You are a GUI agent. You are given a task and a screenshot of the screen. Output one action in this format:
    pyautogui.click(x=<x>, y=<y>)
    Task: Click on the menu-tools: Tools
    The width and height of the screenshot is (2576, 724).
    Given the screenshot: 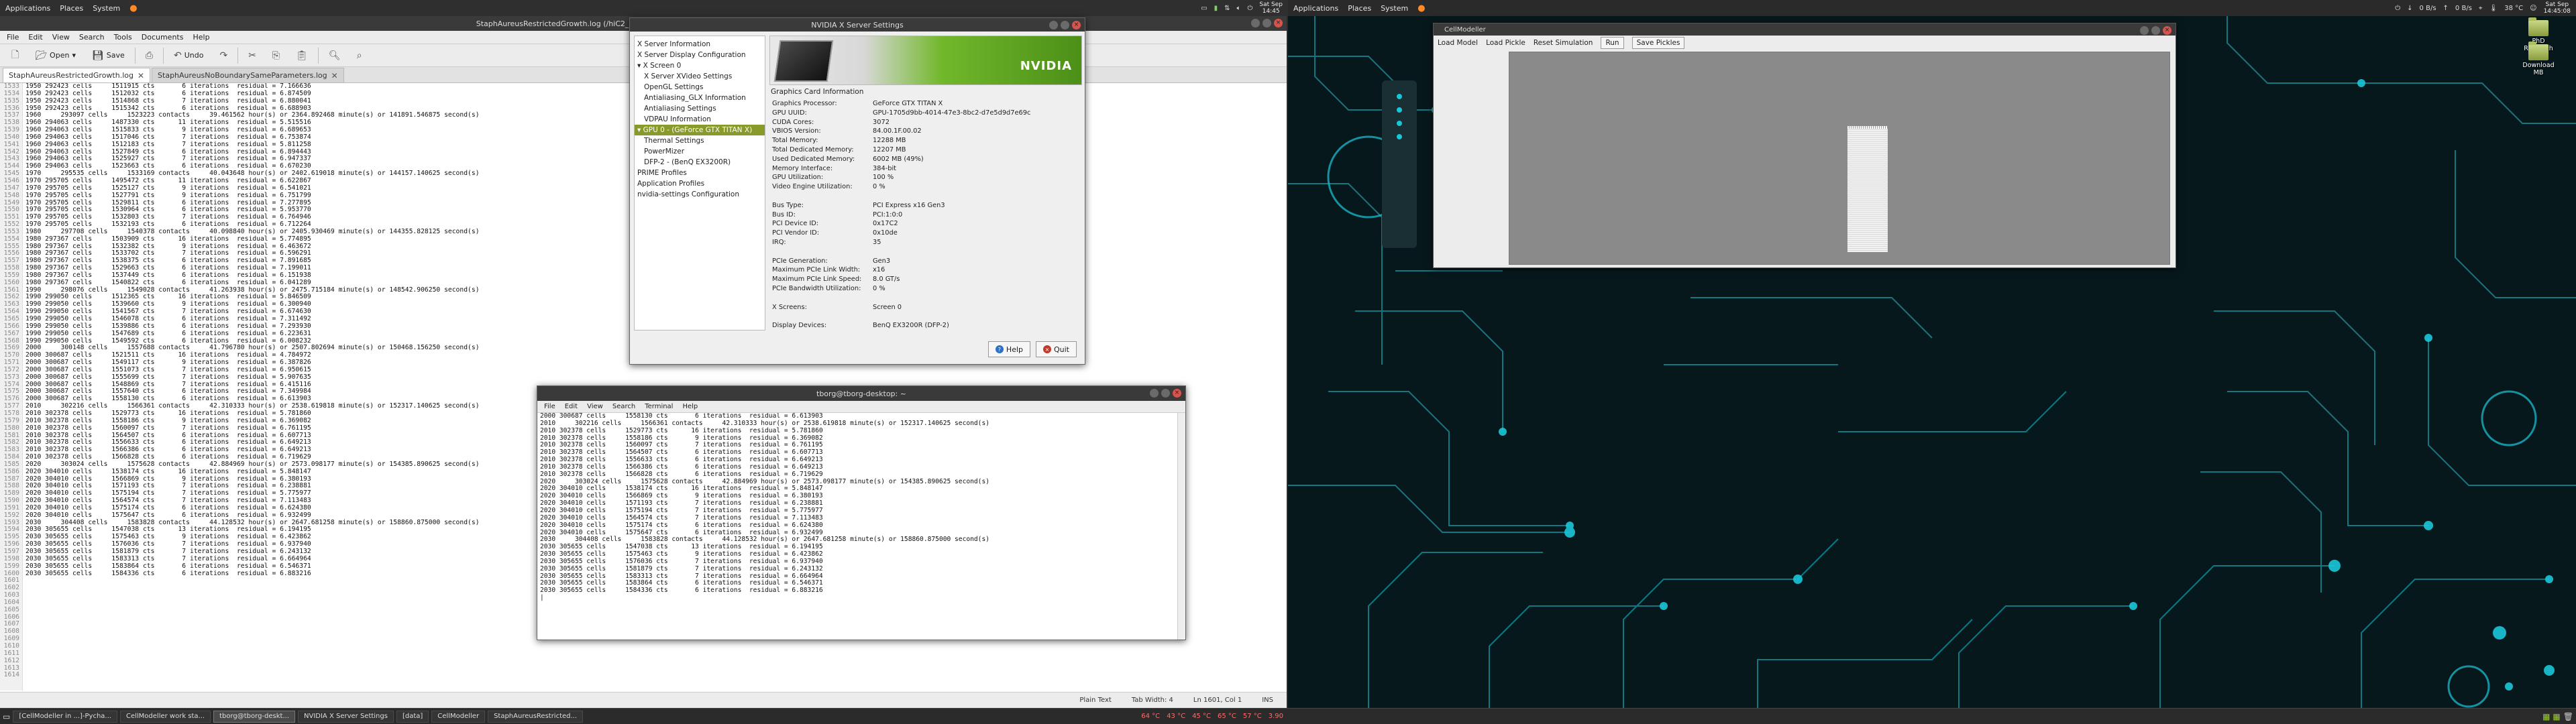 What is the action you would take?
    pyautogui.click(x=123, y=37)
    